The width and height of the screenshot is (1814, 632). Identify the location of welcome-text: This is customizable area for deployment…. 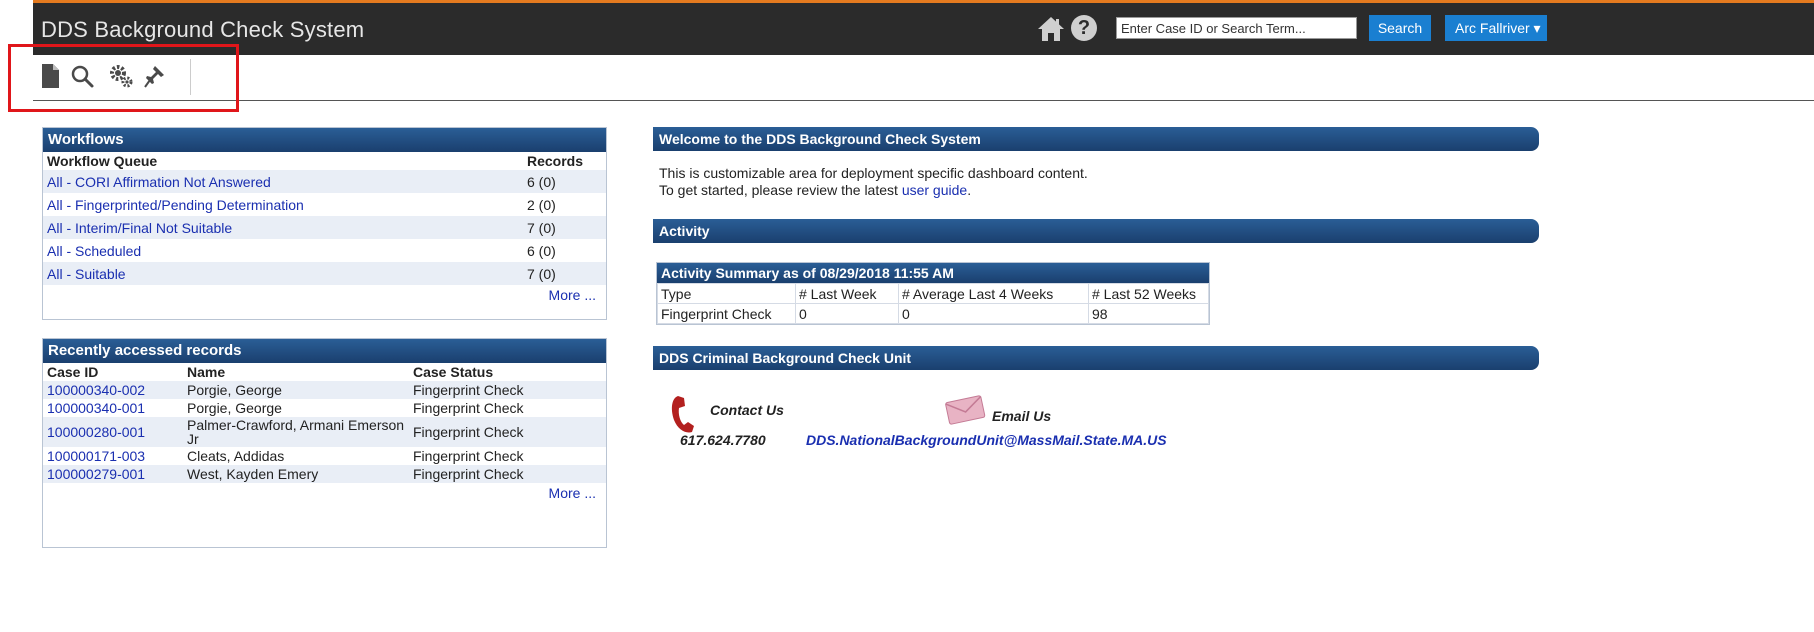
(873, 182).